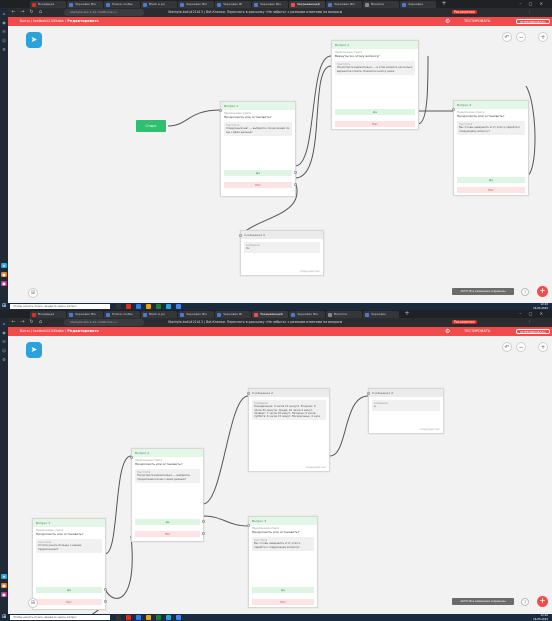 The width and height of the screenshot is (552, 621). What do you see at coordinates (281, 253) in the screenshot?
I see `message-node: Сообщение 9 Сообщение Ок Следующий шаг` at bounding box center [281, 253].